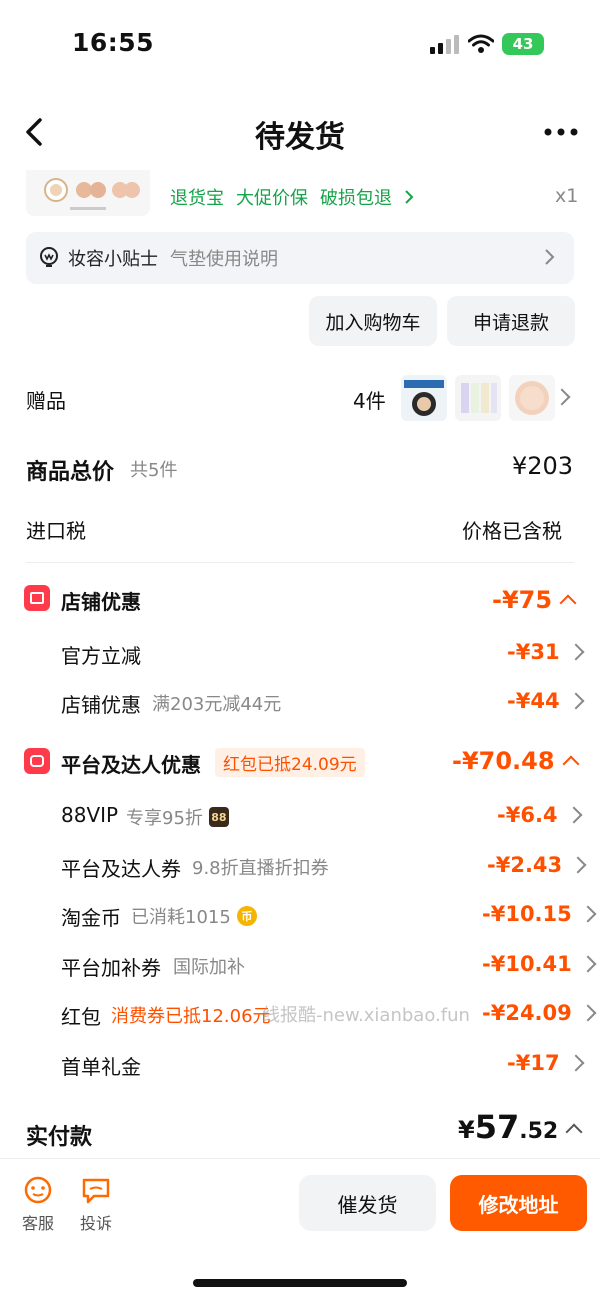  I want to click on store-discount-total-row: -¥75, so click(534, 600).